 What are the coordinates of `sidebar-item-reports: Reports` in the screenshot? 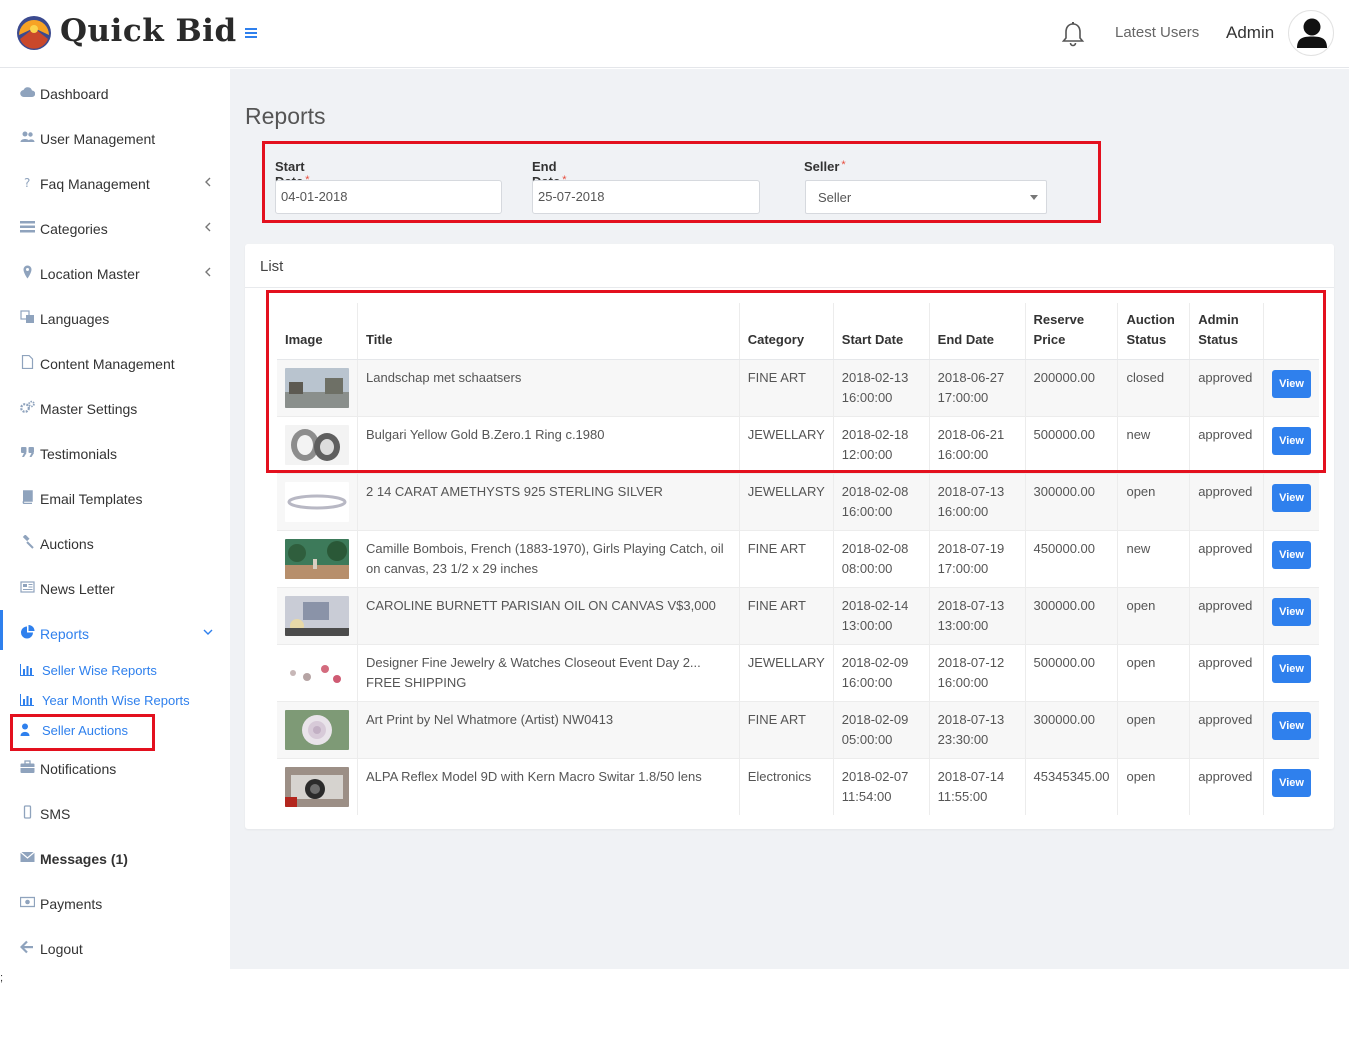 It's located at (115, 632).